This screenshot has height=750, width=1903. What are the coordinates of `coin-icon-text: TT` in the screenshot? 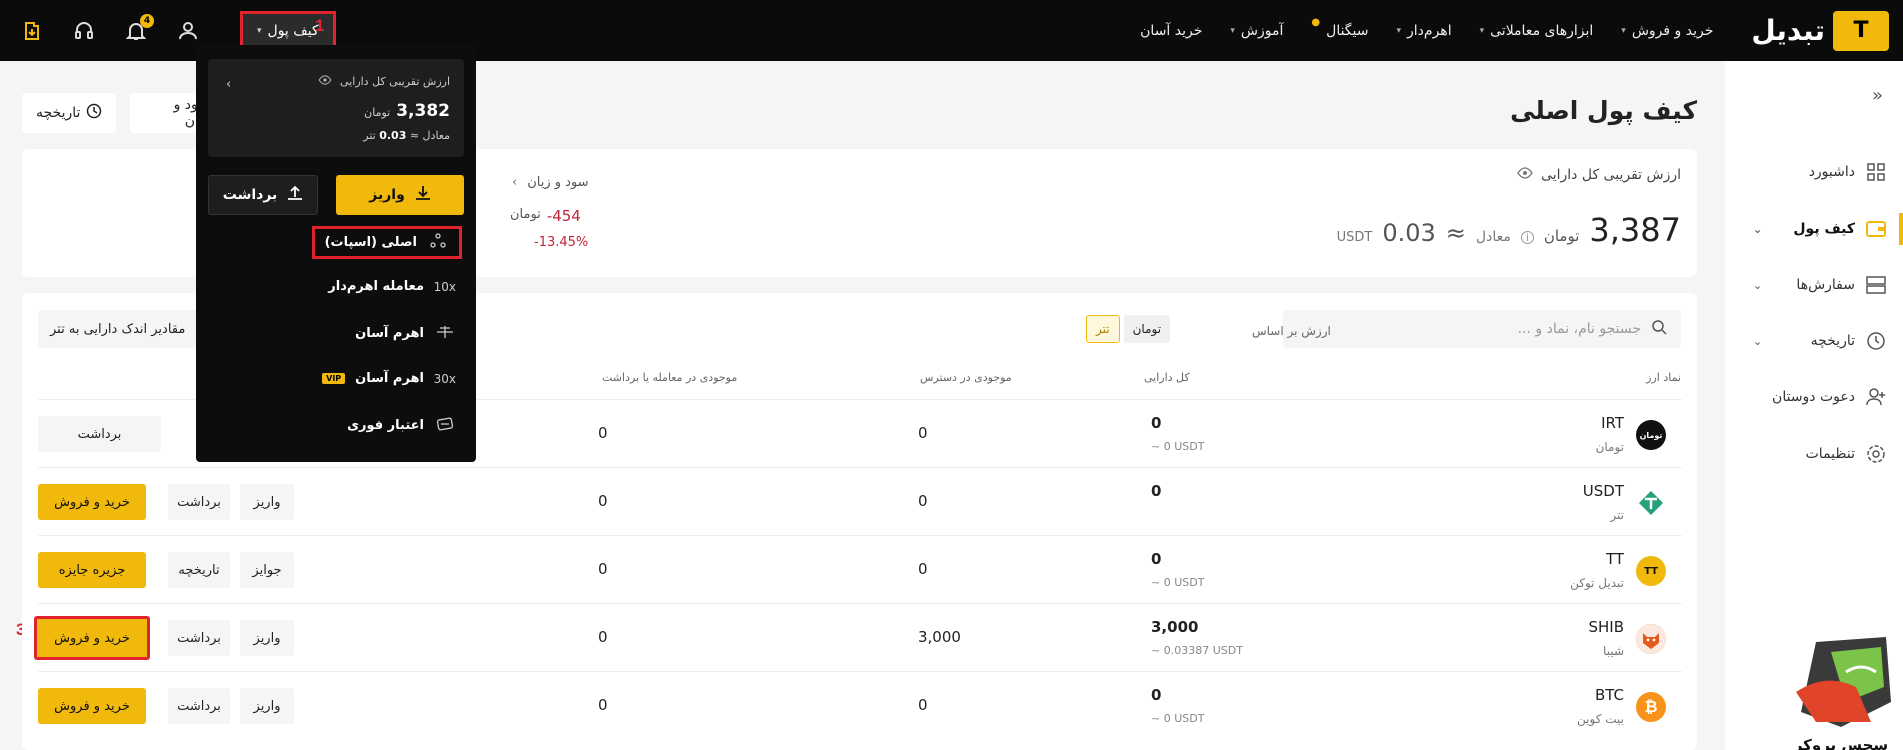 It's located at (1651, 571).